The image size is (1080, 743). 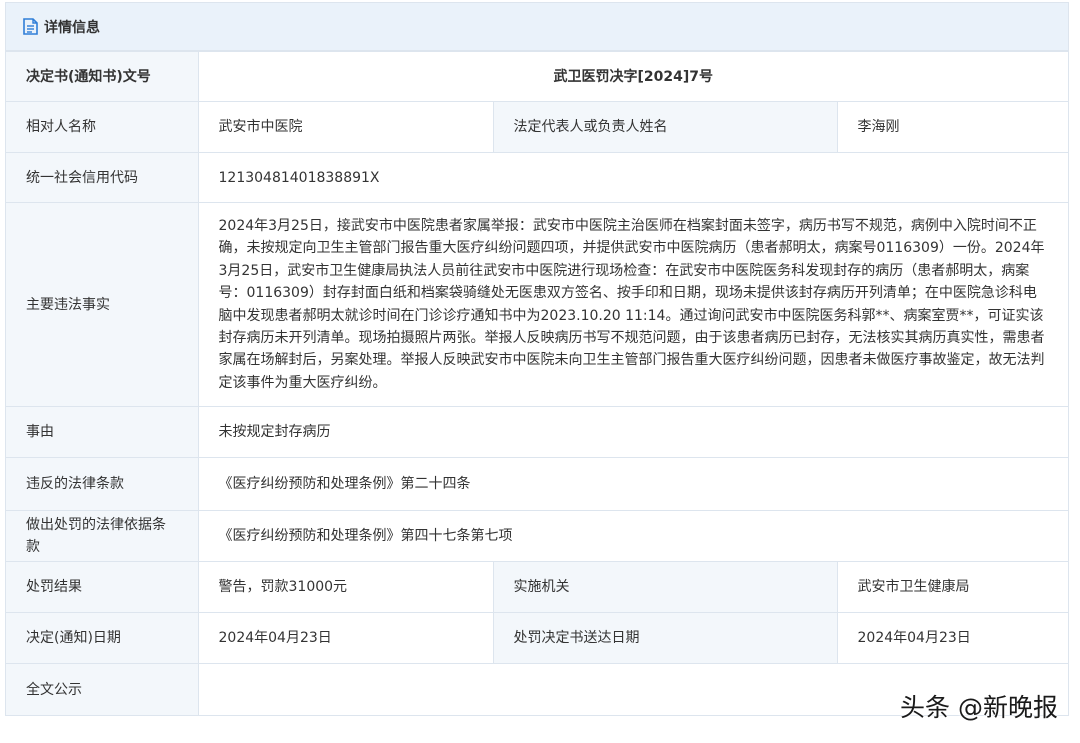 What do you see at coordinates (345, 587) in the screenshot?
I see `result-value: 警告，罚款31000元` at bounding box center [345, 587].